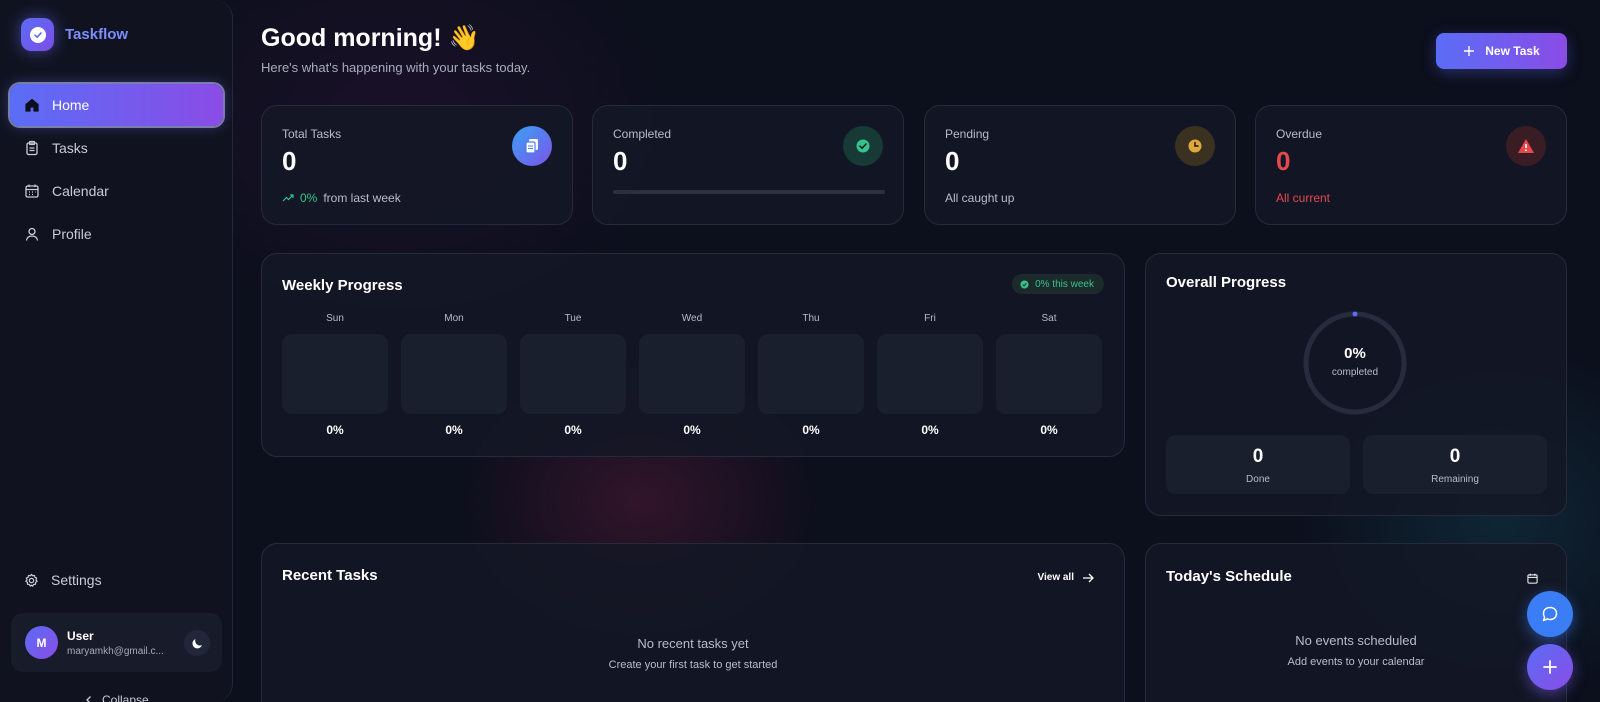  What do you see at coordinates (335, 318) in the screenshot?
I see `day-name: Sun` at bounding box center [335, 318].